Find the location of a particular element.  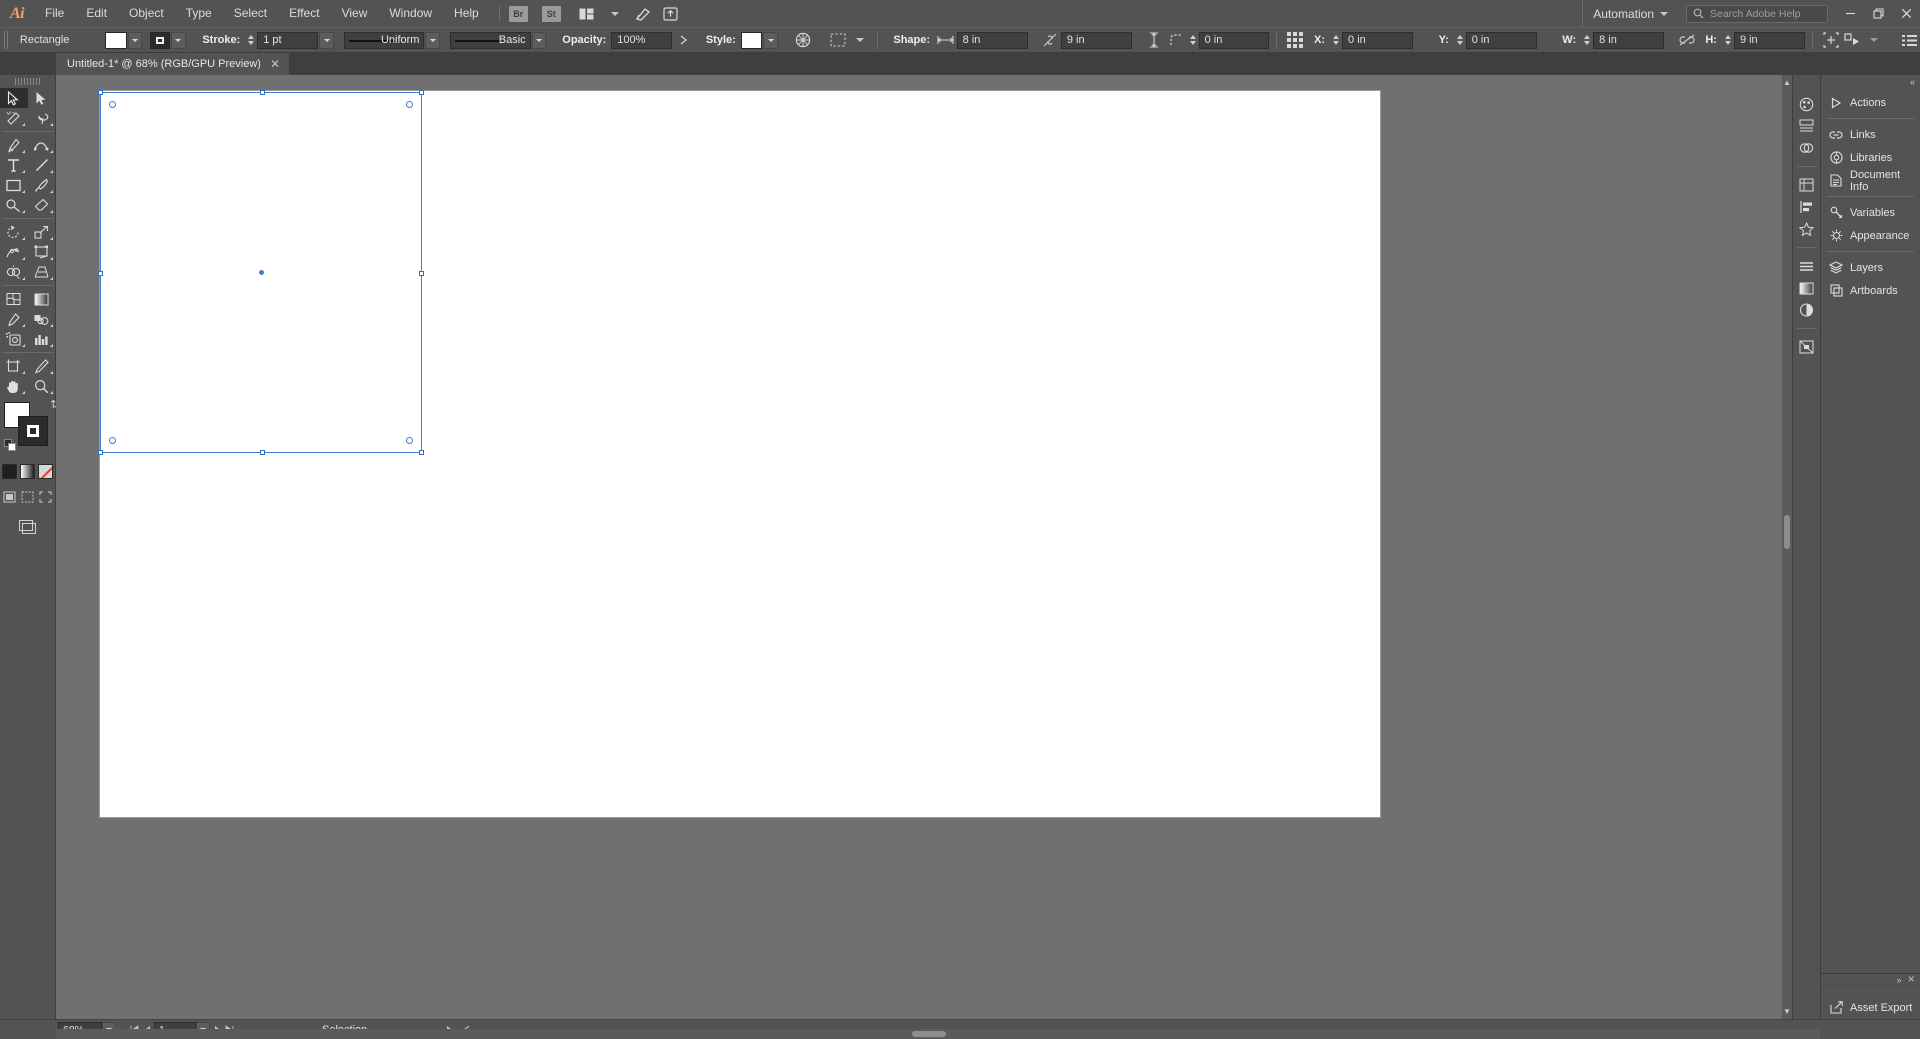

canvas-vertical-scrollbar: ▲ ▼ is located at coordinates (1787, 547).